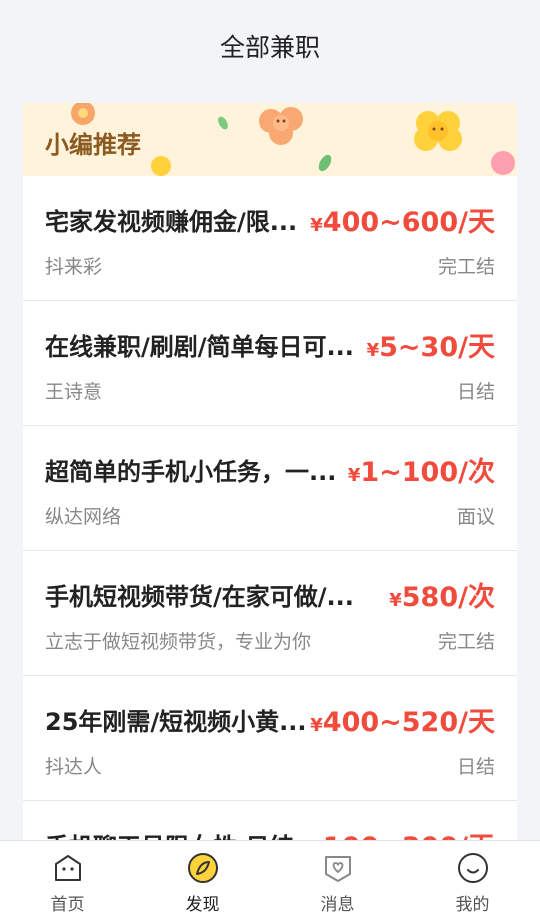 The width and height of the screenshot is (540, 924). I want to click on job-pay-value: 400~600/天, so click(408, 222).